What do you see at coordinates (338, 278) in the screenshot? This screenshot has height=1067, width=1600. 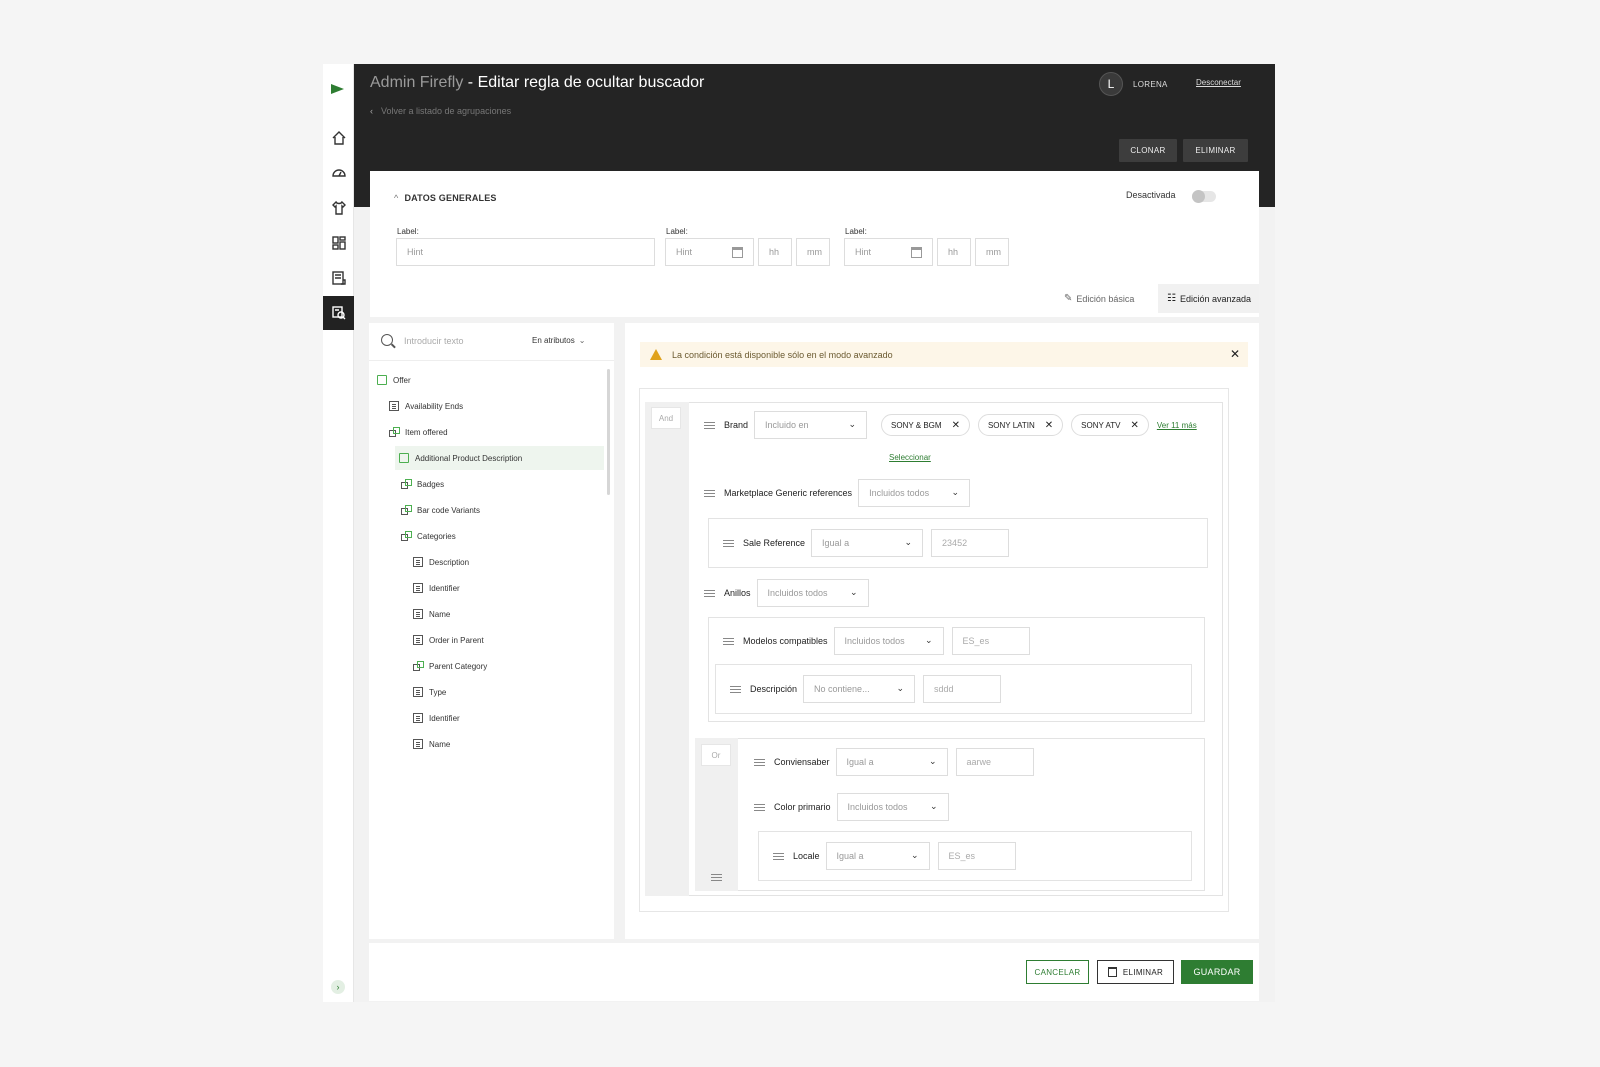 I see `catalog-icon` at bounding box center [338, 278].